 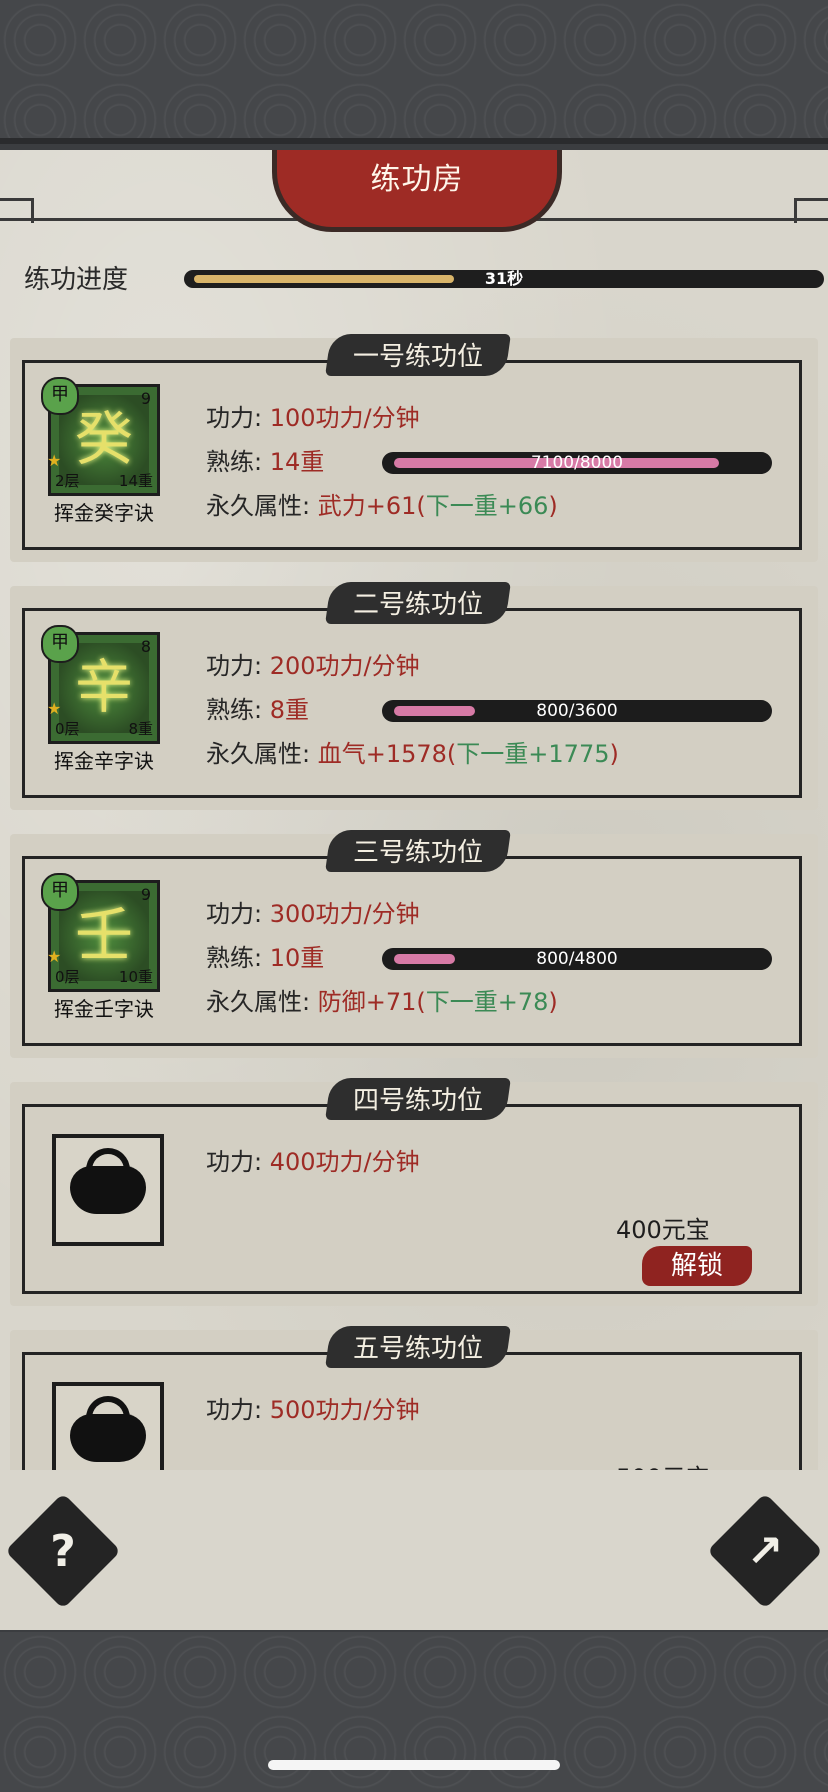 I want to click on mastery-row: 熟练: 8重, so click(x=257, y=710).